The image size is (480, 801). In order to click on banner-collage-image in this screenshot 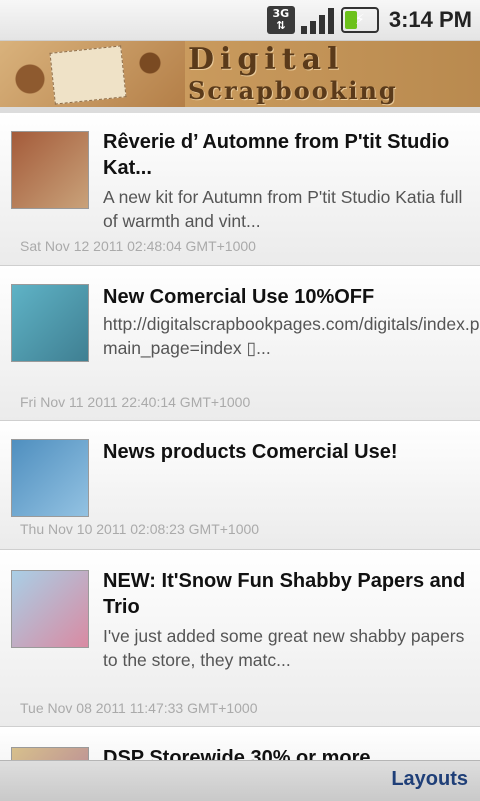, I will do `click(92, 74)`.